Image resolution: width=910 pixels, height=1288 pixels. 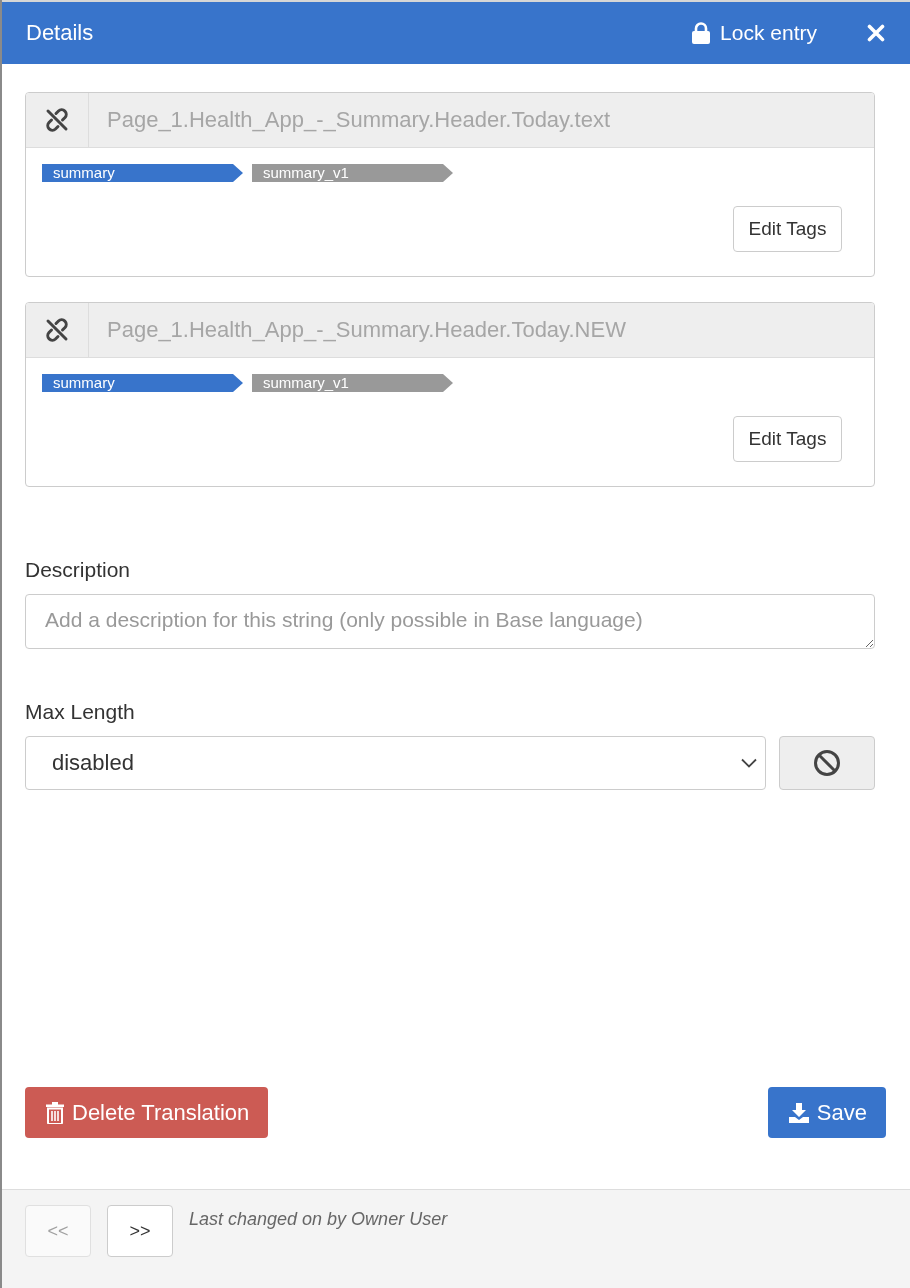 I want to click on description-field: Add a description for this string (only possible in Base language), so click(x=450, y=621).